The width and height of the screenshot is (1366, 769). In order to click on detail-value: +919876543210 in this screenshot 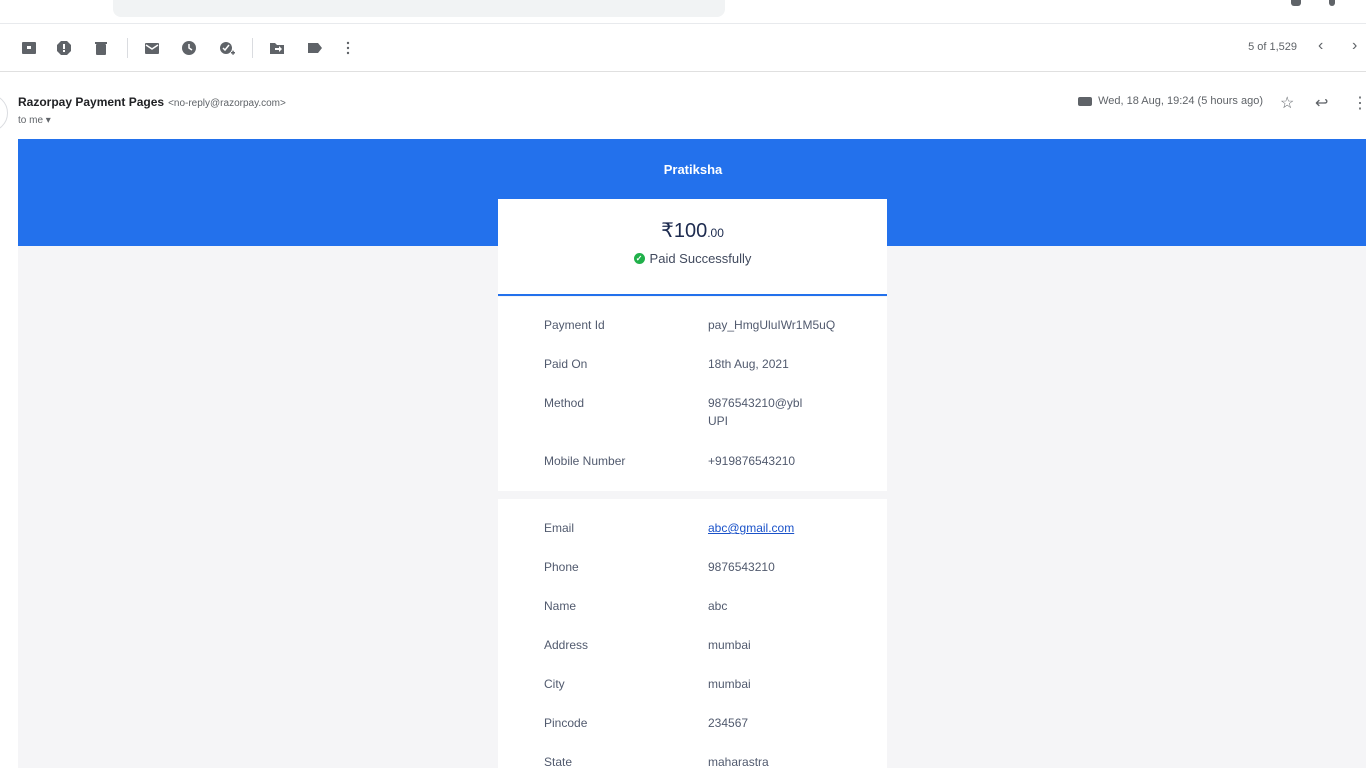, I will do `click(752, 461)`.